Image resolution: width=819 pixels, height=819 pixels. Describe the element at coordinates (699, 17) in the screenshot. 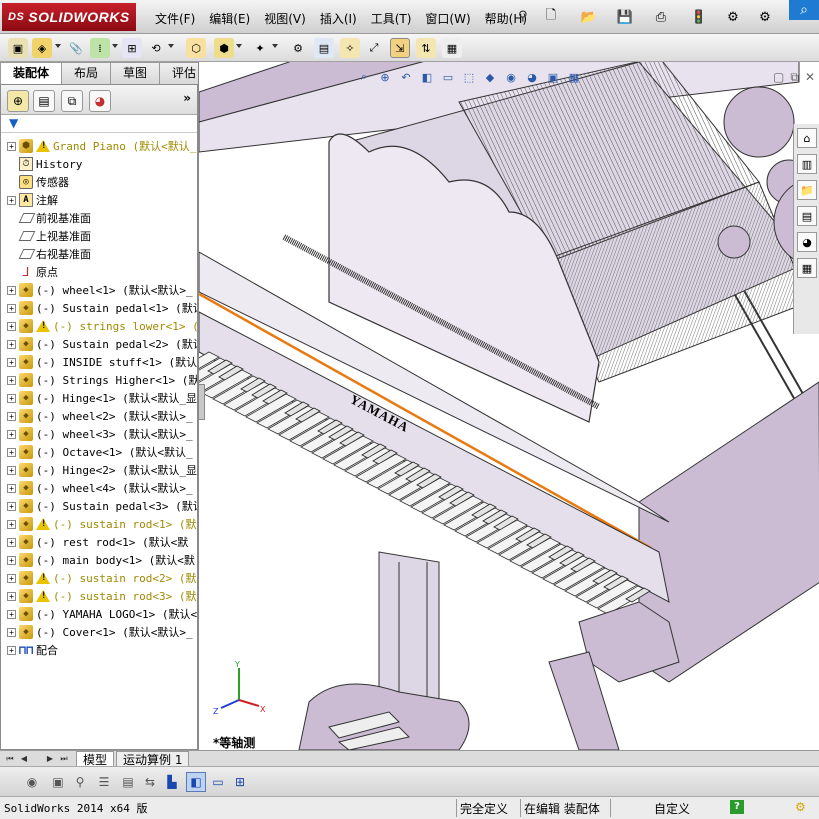

I see `rebuild-traffic-light-icon: 🚦` at that location.